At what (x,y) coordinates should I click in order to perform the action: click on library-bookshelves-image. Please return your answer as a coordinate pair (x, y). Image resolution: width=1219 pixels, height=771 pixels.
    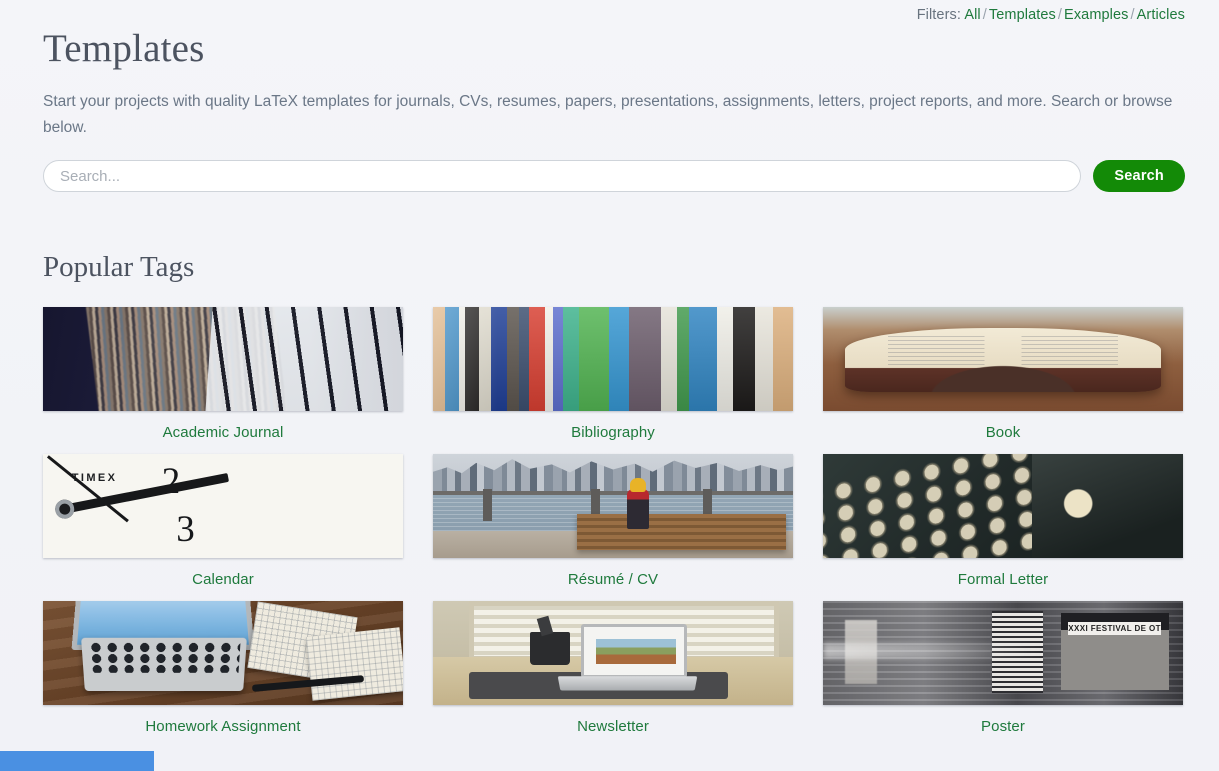
    Looking at the image, I should click on (223, 359).